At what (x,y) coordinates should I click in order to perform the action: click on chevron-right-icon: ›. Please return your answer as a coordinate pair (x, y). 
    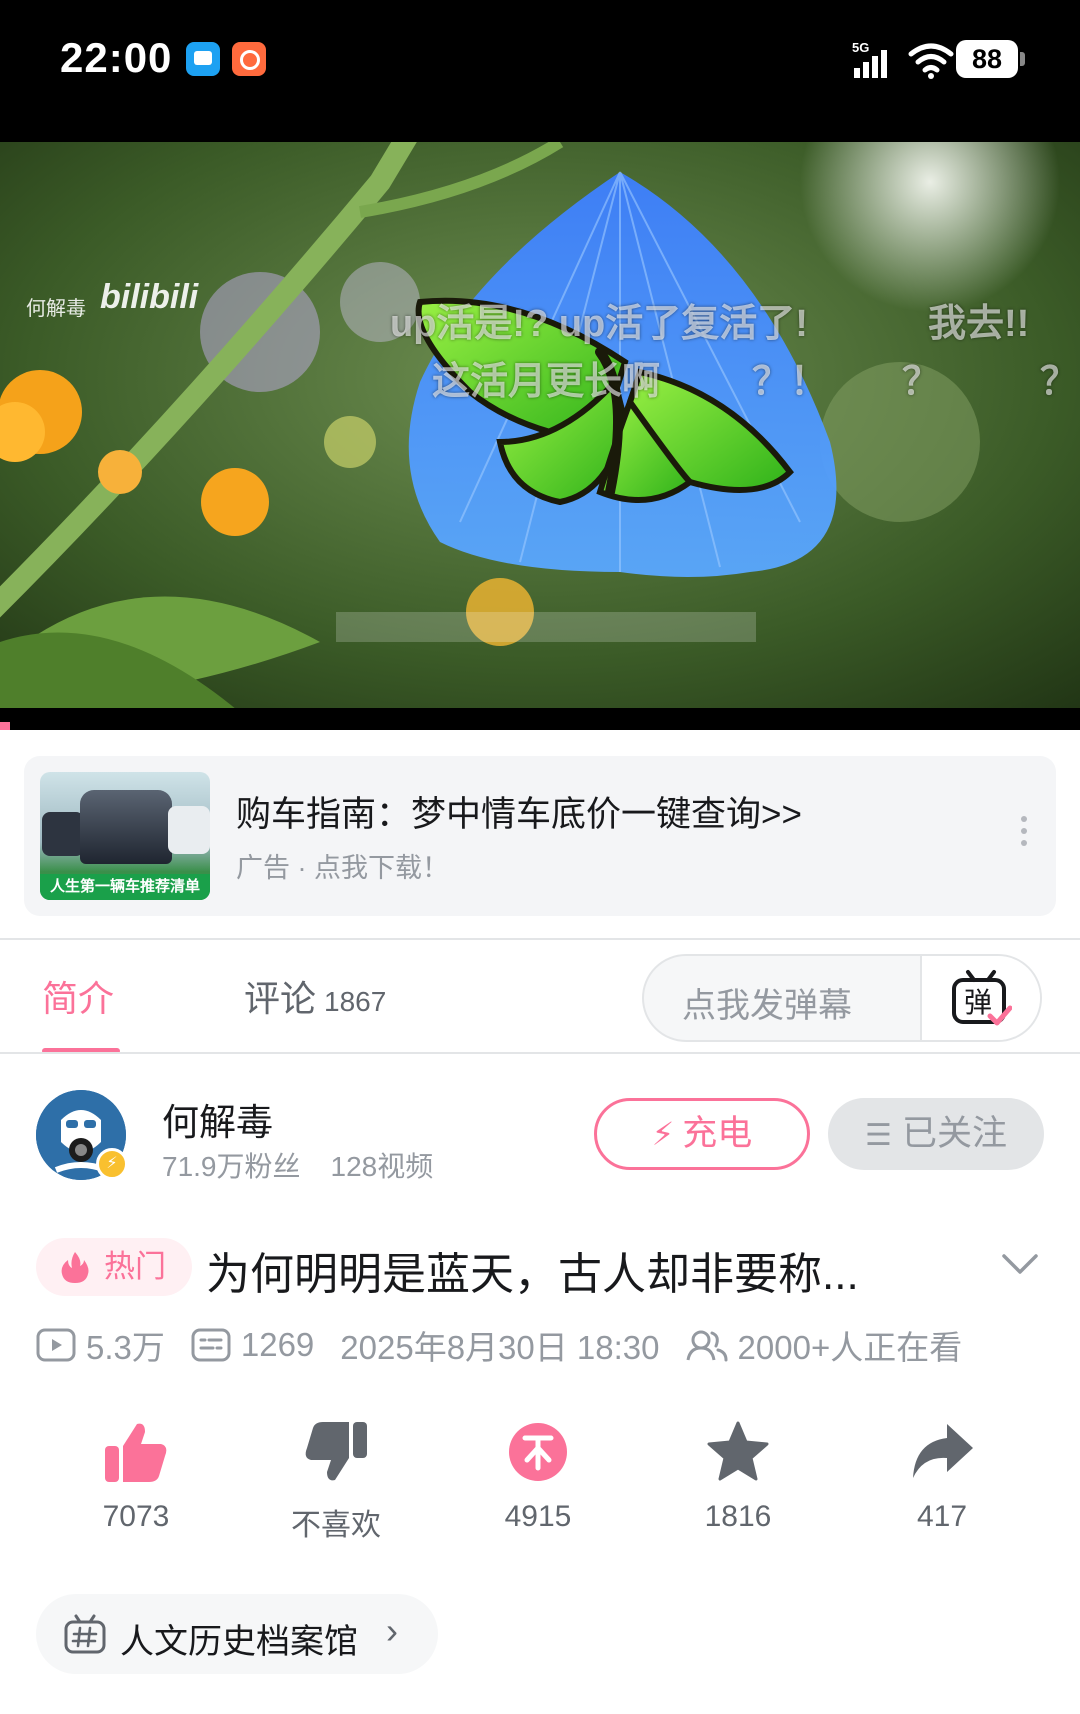
    Looking at the image, I should click on (392, 1630).